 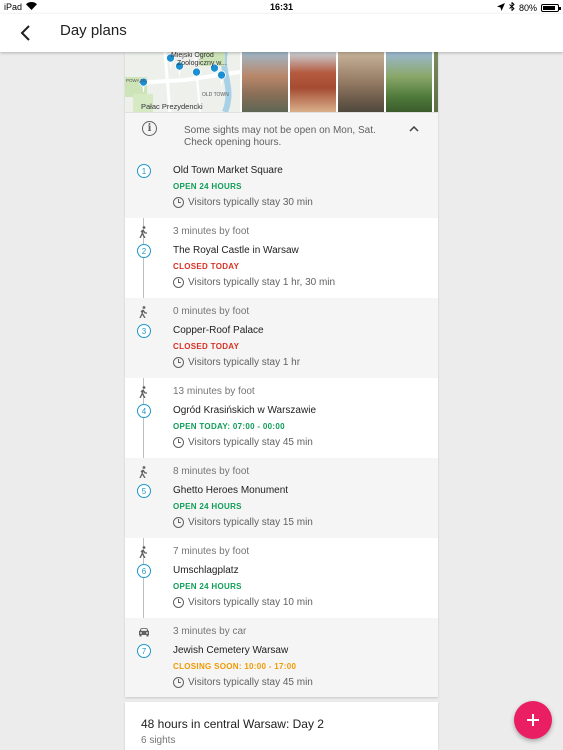 What do you see at coordinates (228, 170) in the screenshot?
I see `stop-name: Old Town Market Square` at bounding box center [228, 170].